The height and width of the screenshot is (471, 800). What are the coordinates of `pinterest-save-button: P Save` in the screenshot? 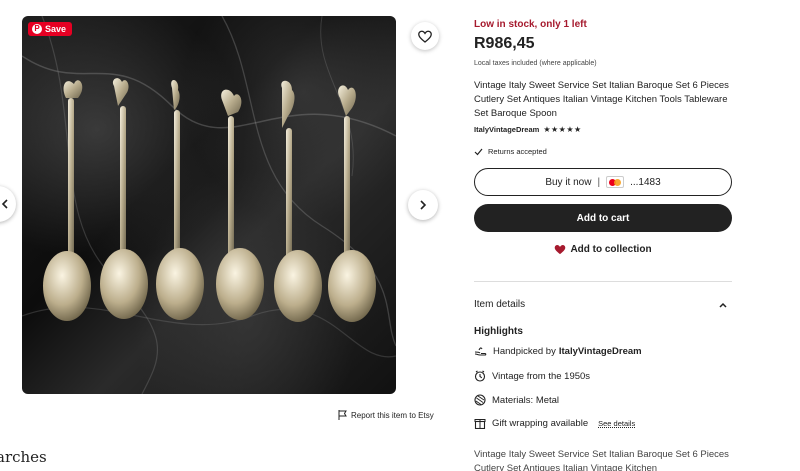 It's located at (50, 29).